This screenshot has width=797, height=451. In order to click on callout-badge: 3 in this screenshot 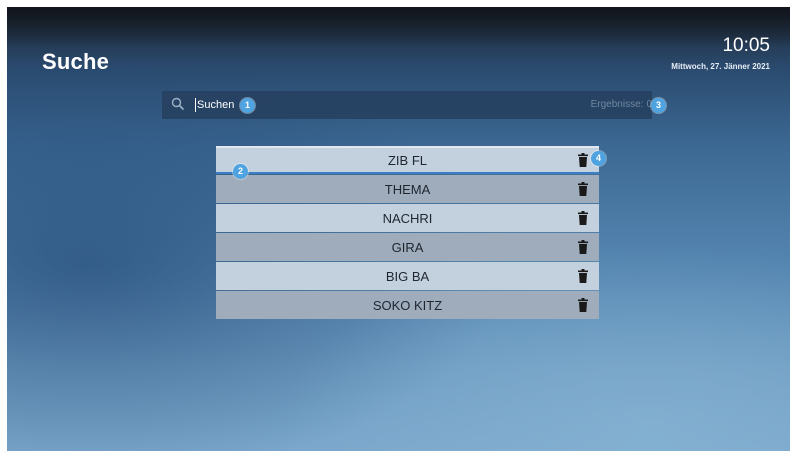, I will do `click(658, 105)`.